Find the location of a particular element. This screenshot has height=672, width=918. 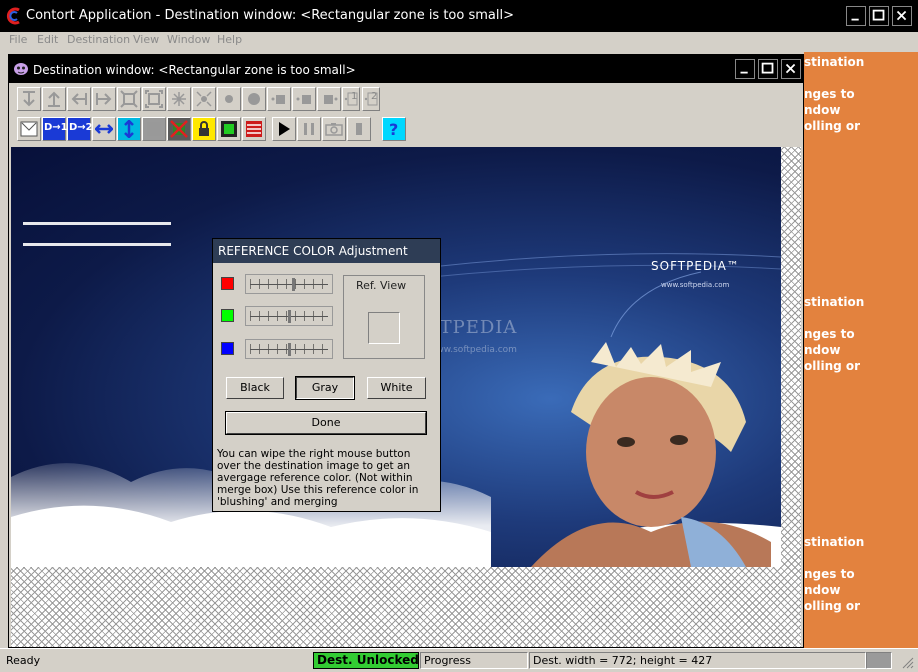

shrink-button is located at coordinates (129, 99).